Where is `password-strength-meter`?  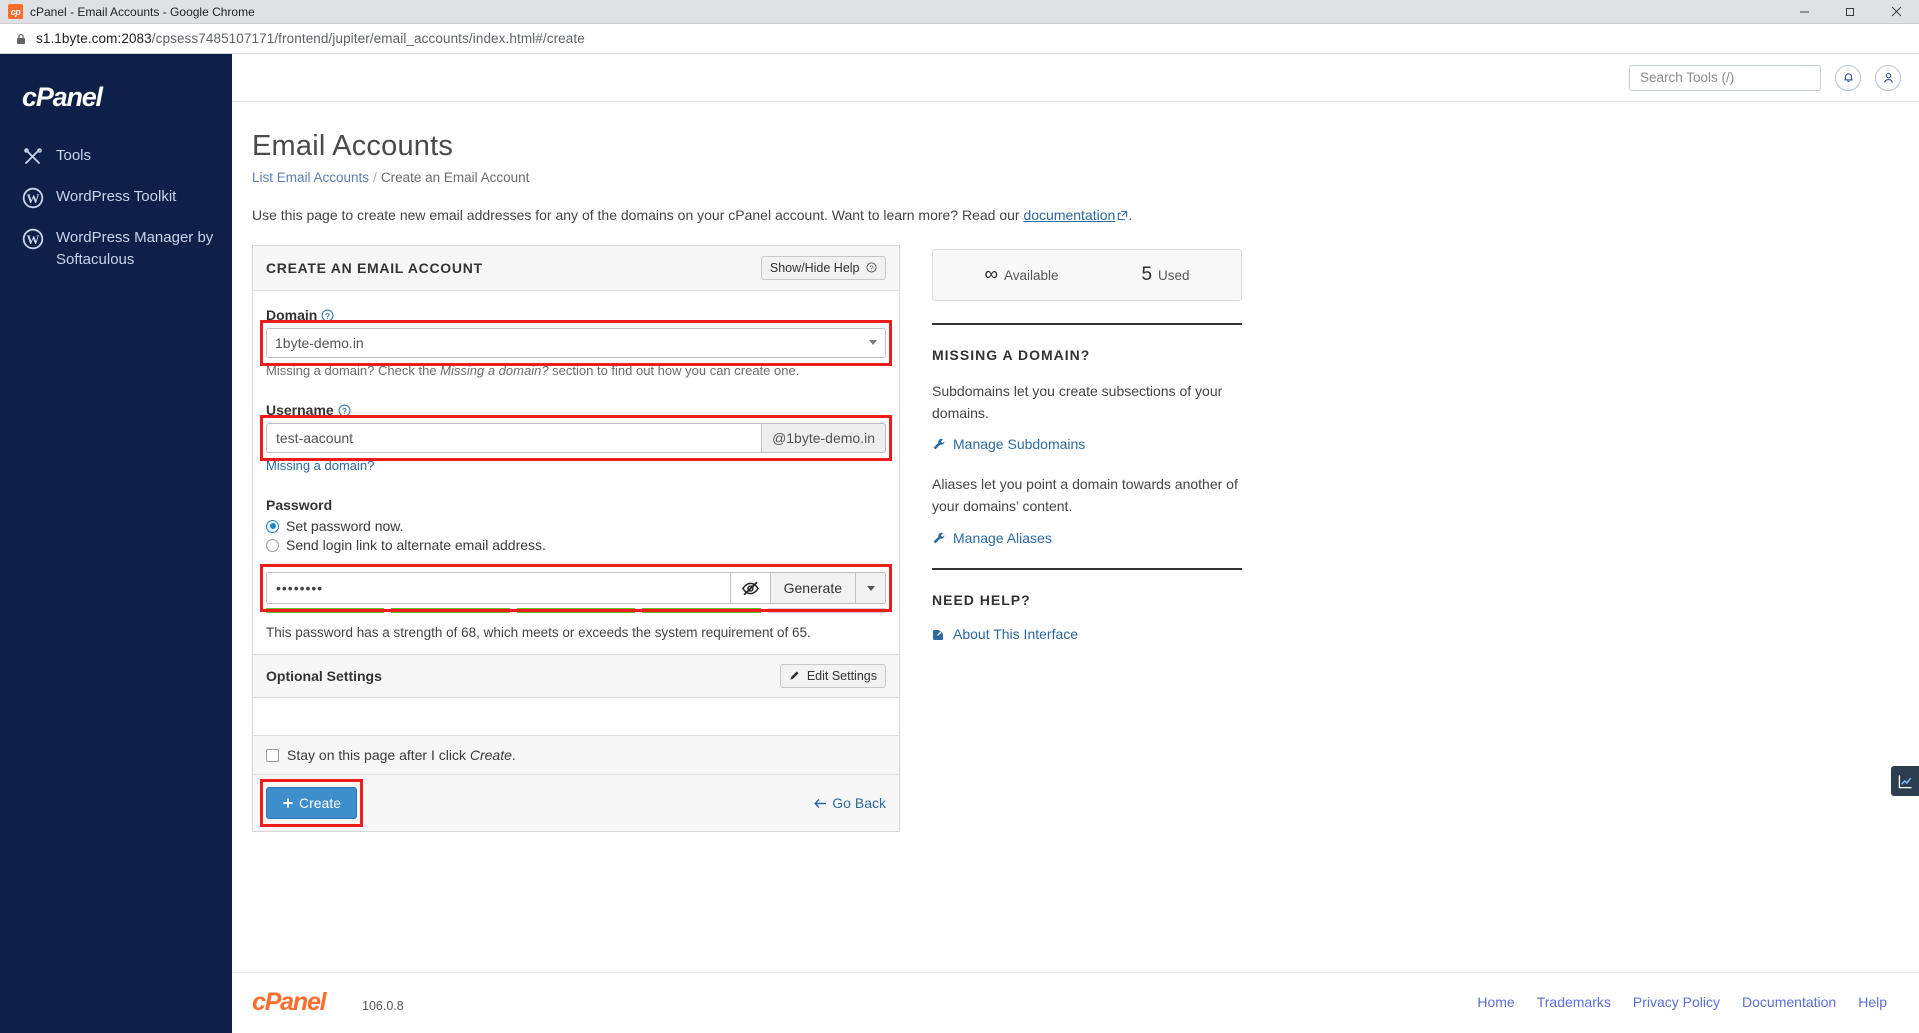 password-strength-meter is located at coordinates (576, 610).